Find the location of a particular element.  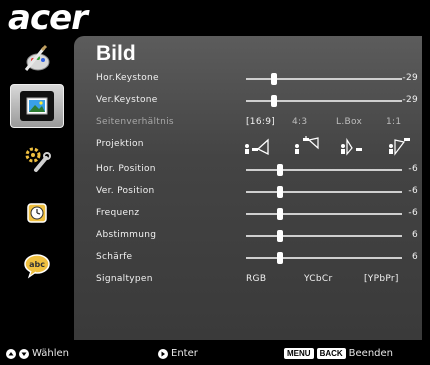

ver-position-value: -6 is located at coordinates (413, 191).